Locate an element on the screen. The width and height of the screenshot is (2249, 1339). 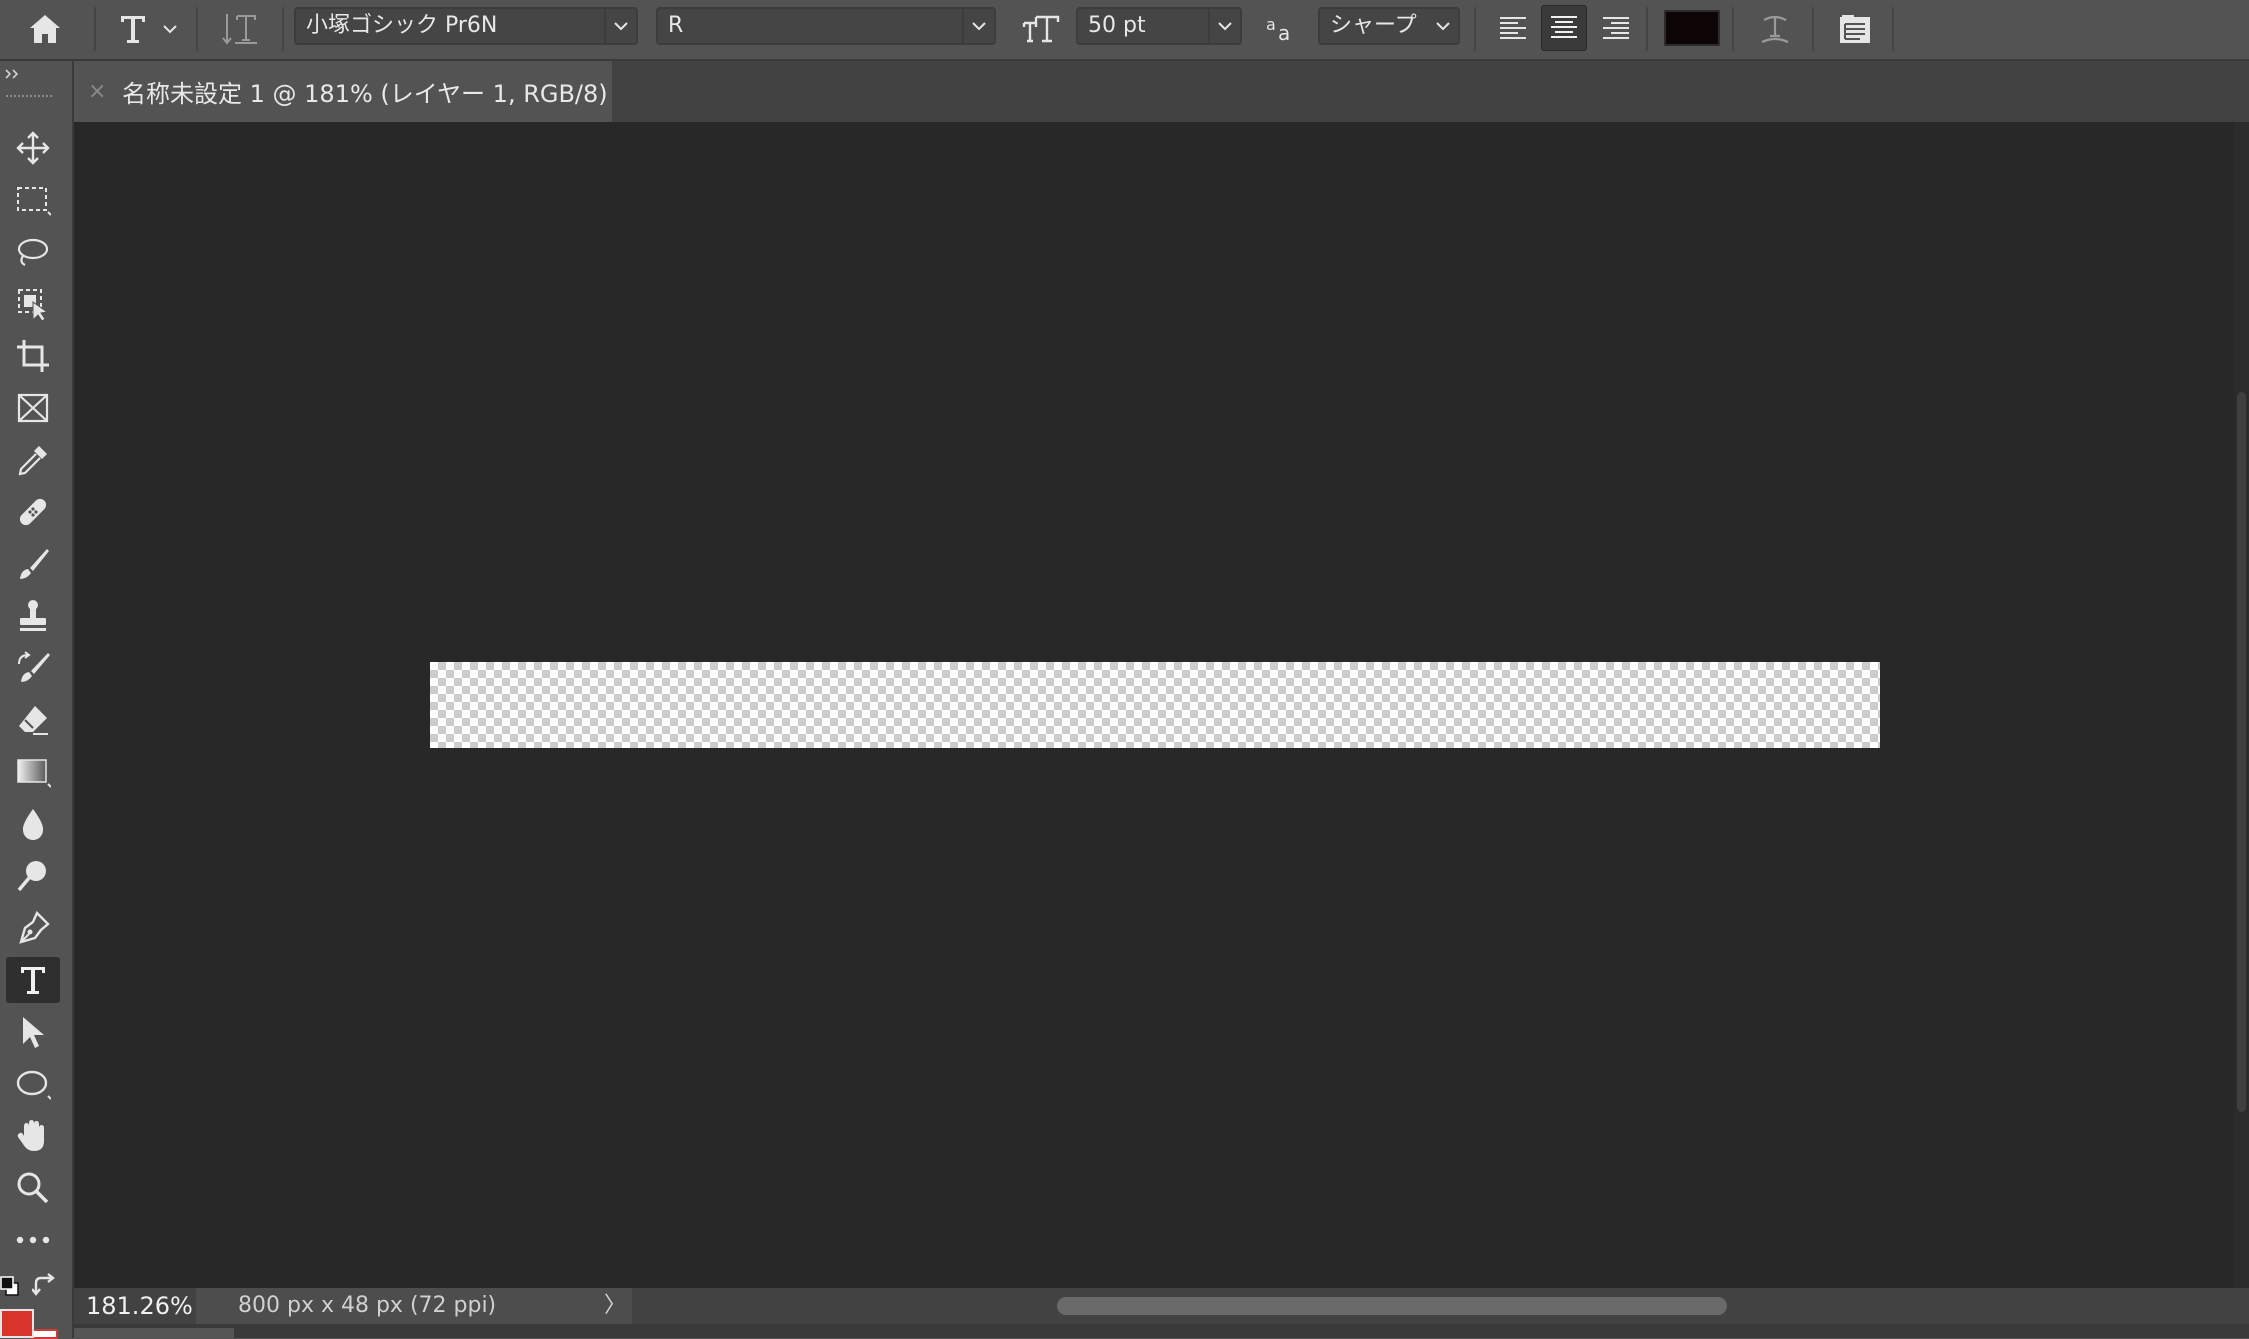
brush-tool is located at coordinates (33, 564).